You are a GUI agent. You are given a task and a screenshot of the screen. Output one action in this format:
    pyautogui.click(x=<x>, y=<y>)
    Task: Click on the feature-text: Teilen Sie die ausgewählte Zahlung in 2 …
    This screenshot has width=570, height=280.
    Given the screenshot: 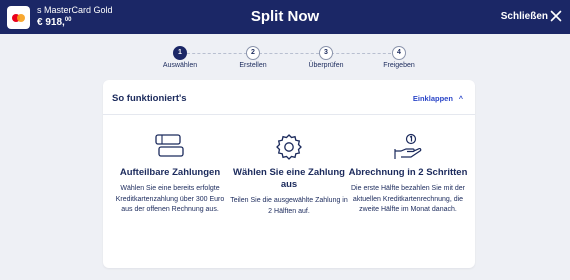 What is the action you would take?
    pyautogui.click(x=289, y=206)
    